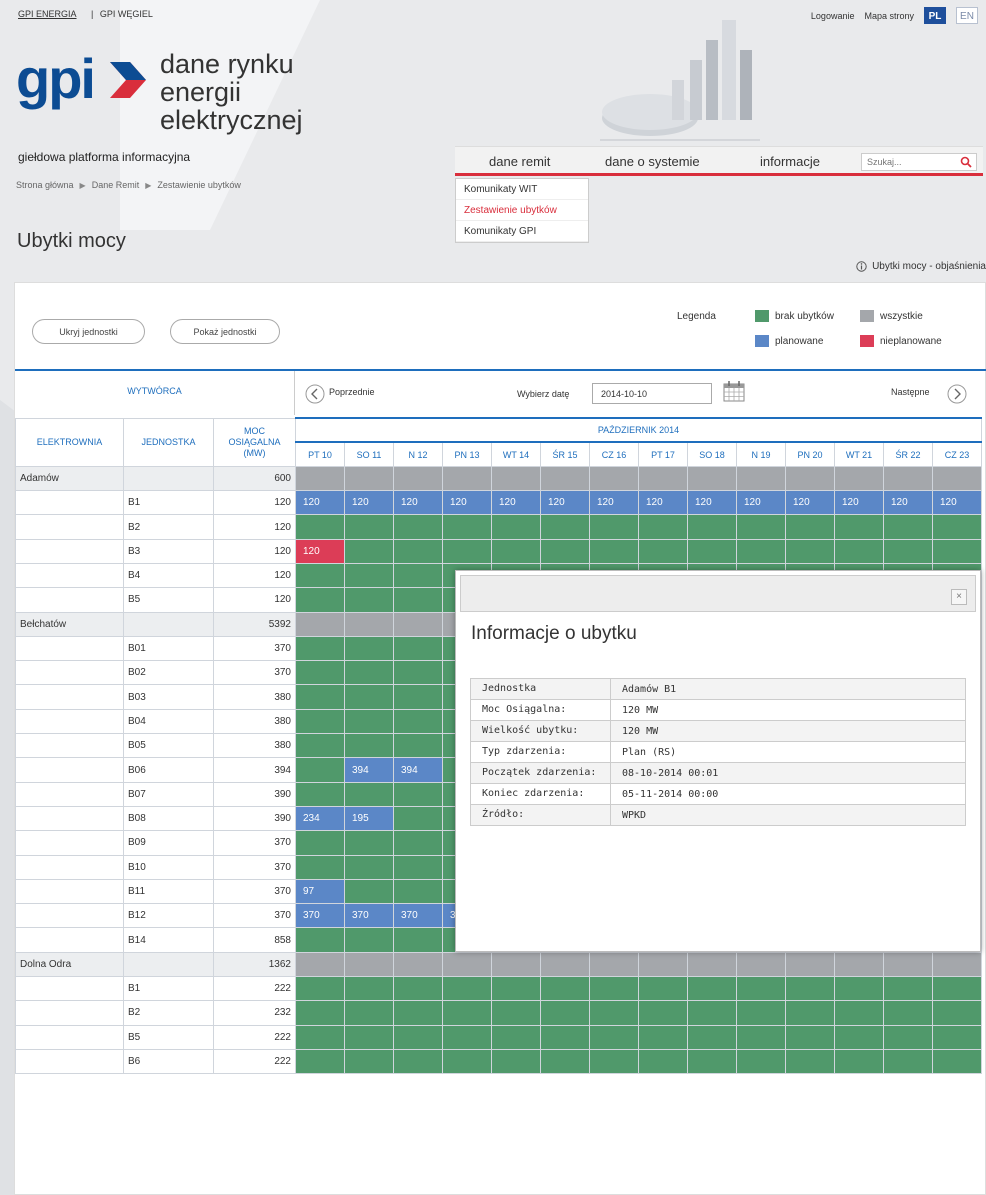  I want to click on lang-en-button: EN, so click(967, 15).